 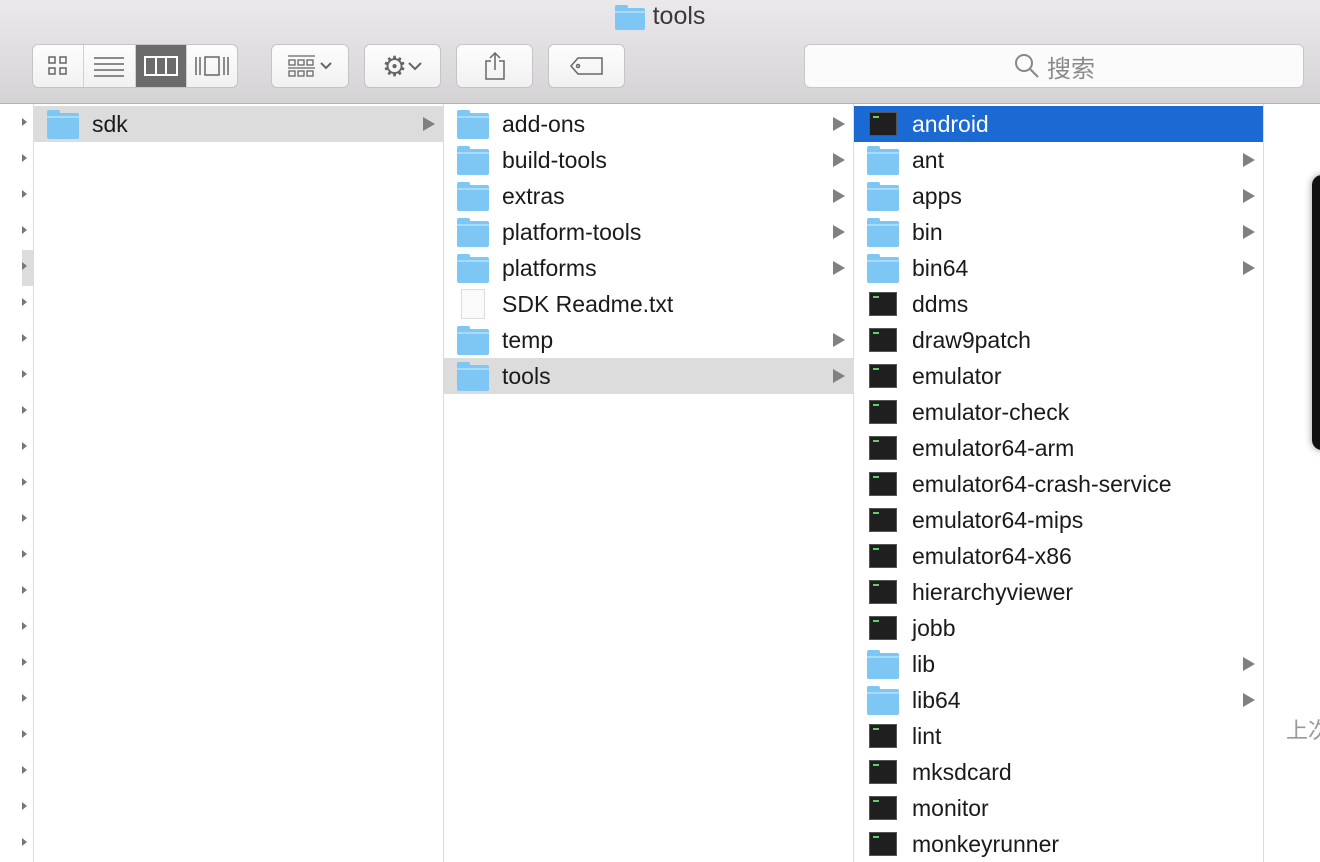 I want to click on folder-item: extras, so click(x=648, y=196).